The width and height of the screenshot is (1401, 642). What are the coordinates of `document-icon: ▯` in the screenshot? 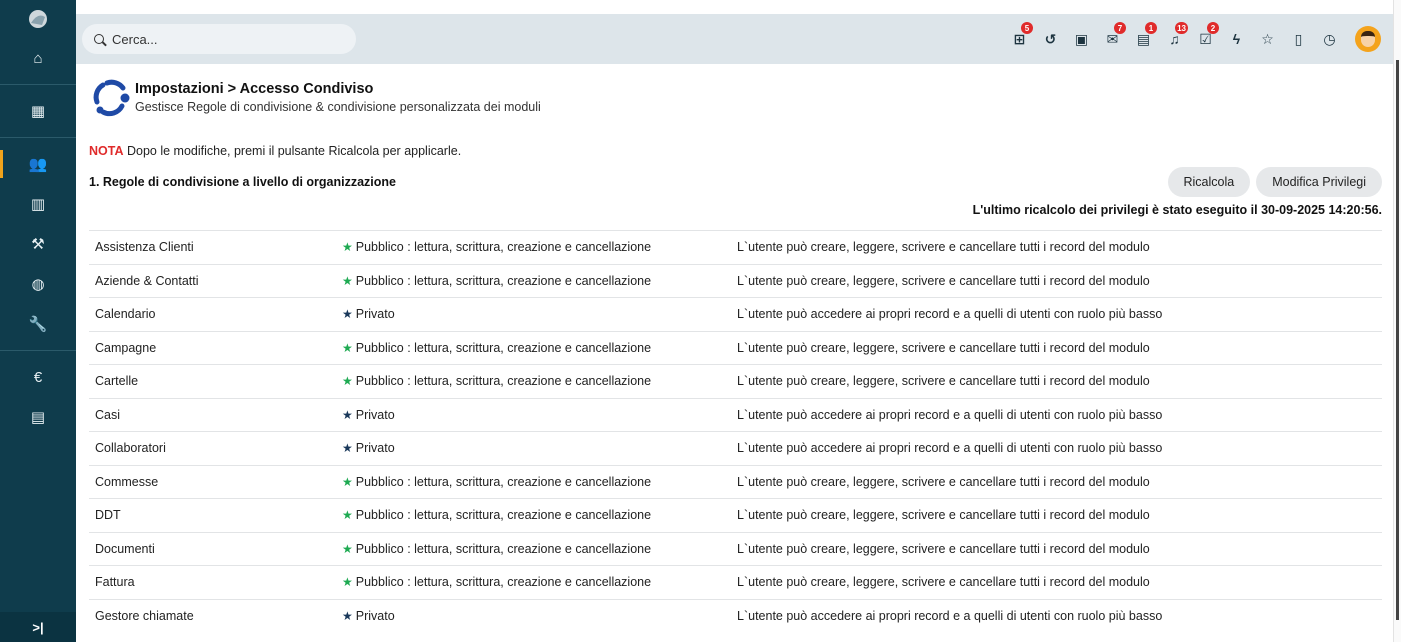 It's located at (1298, 38).